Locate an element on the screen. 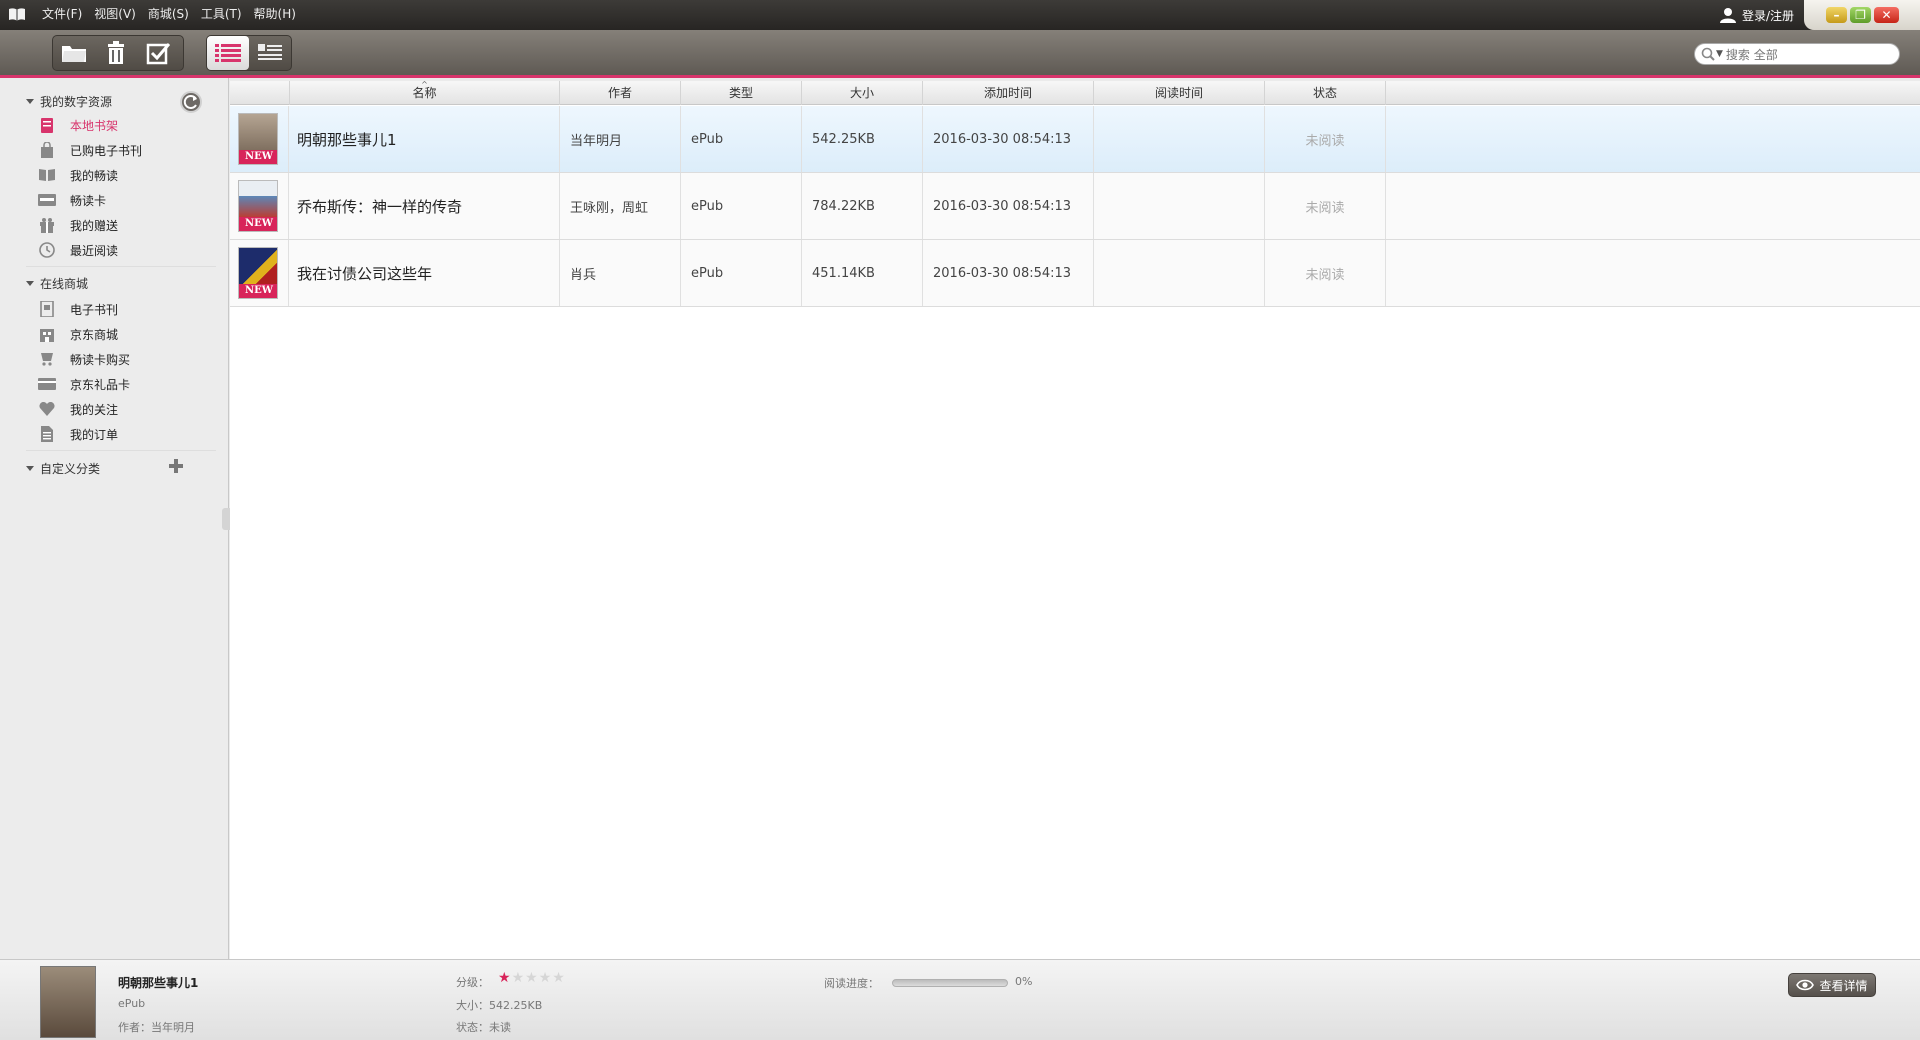  column-label: 添加时间 is located at coordinates (1007, 93).